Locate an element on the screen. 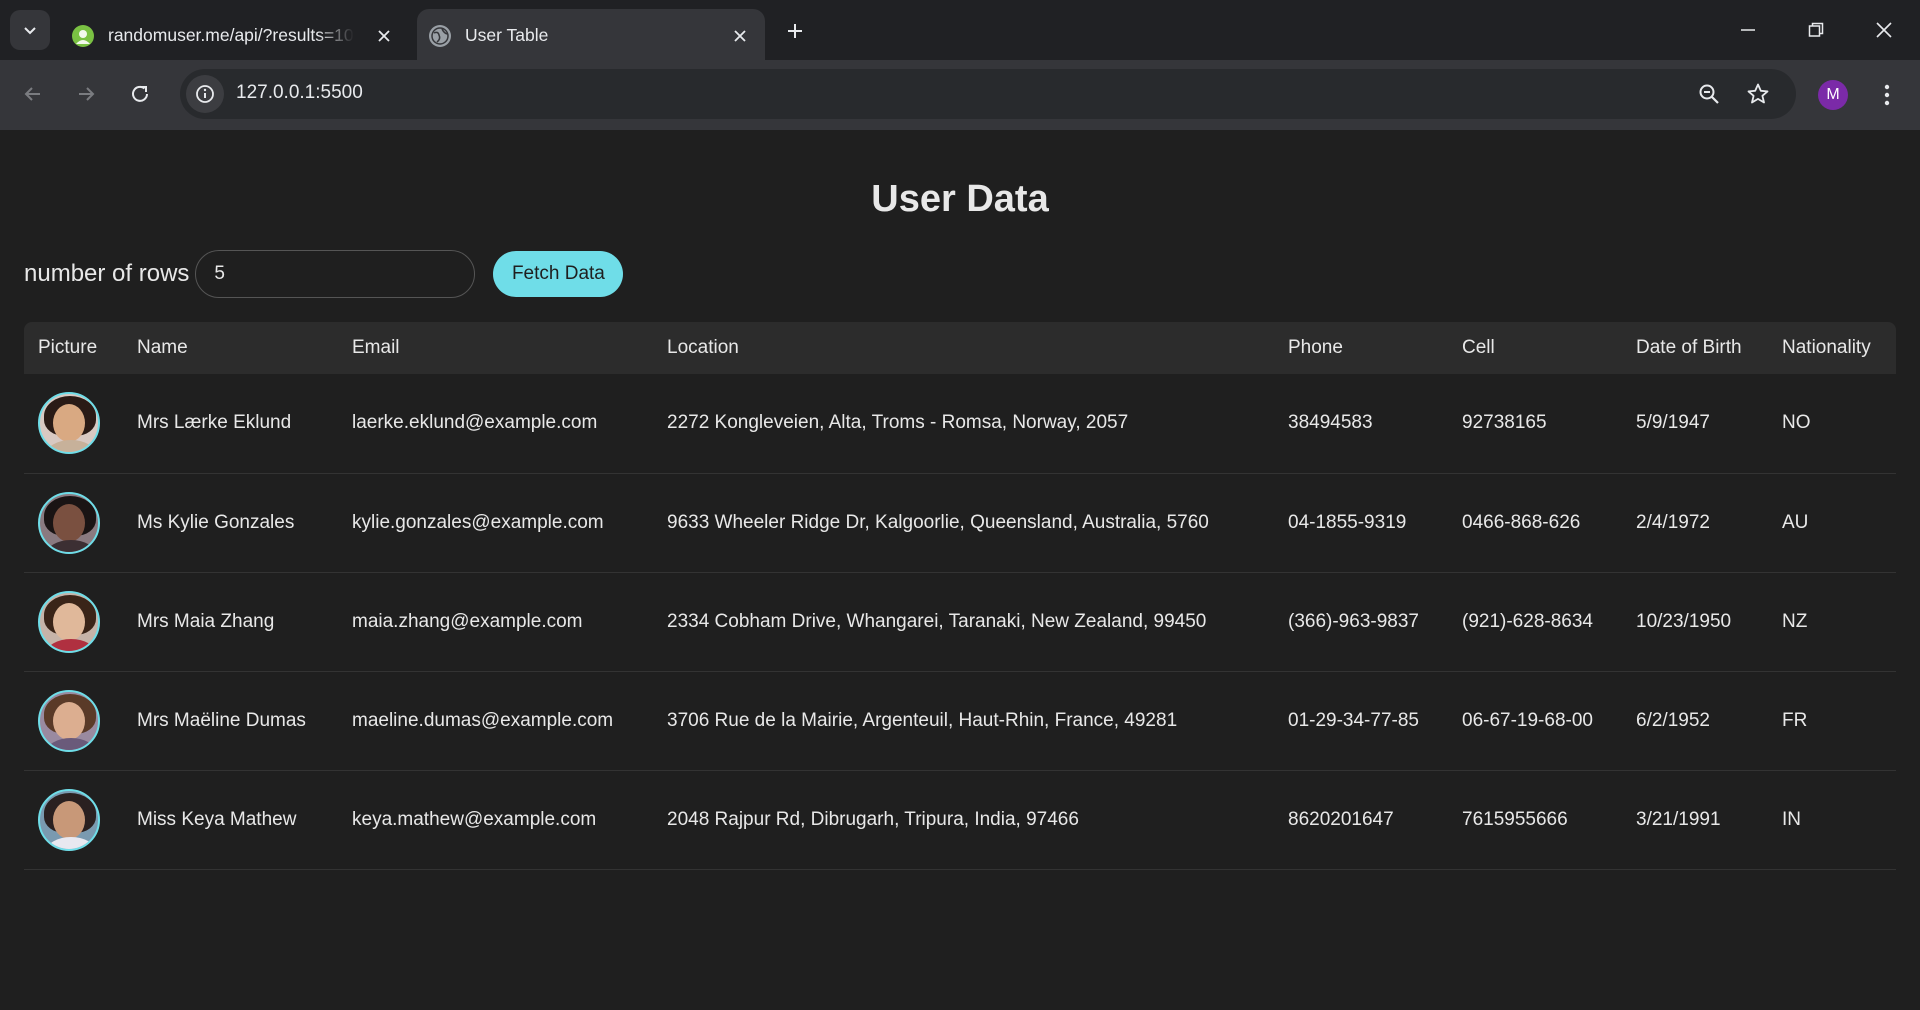  restore-icon is located at coordinates (1816, 29).